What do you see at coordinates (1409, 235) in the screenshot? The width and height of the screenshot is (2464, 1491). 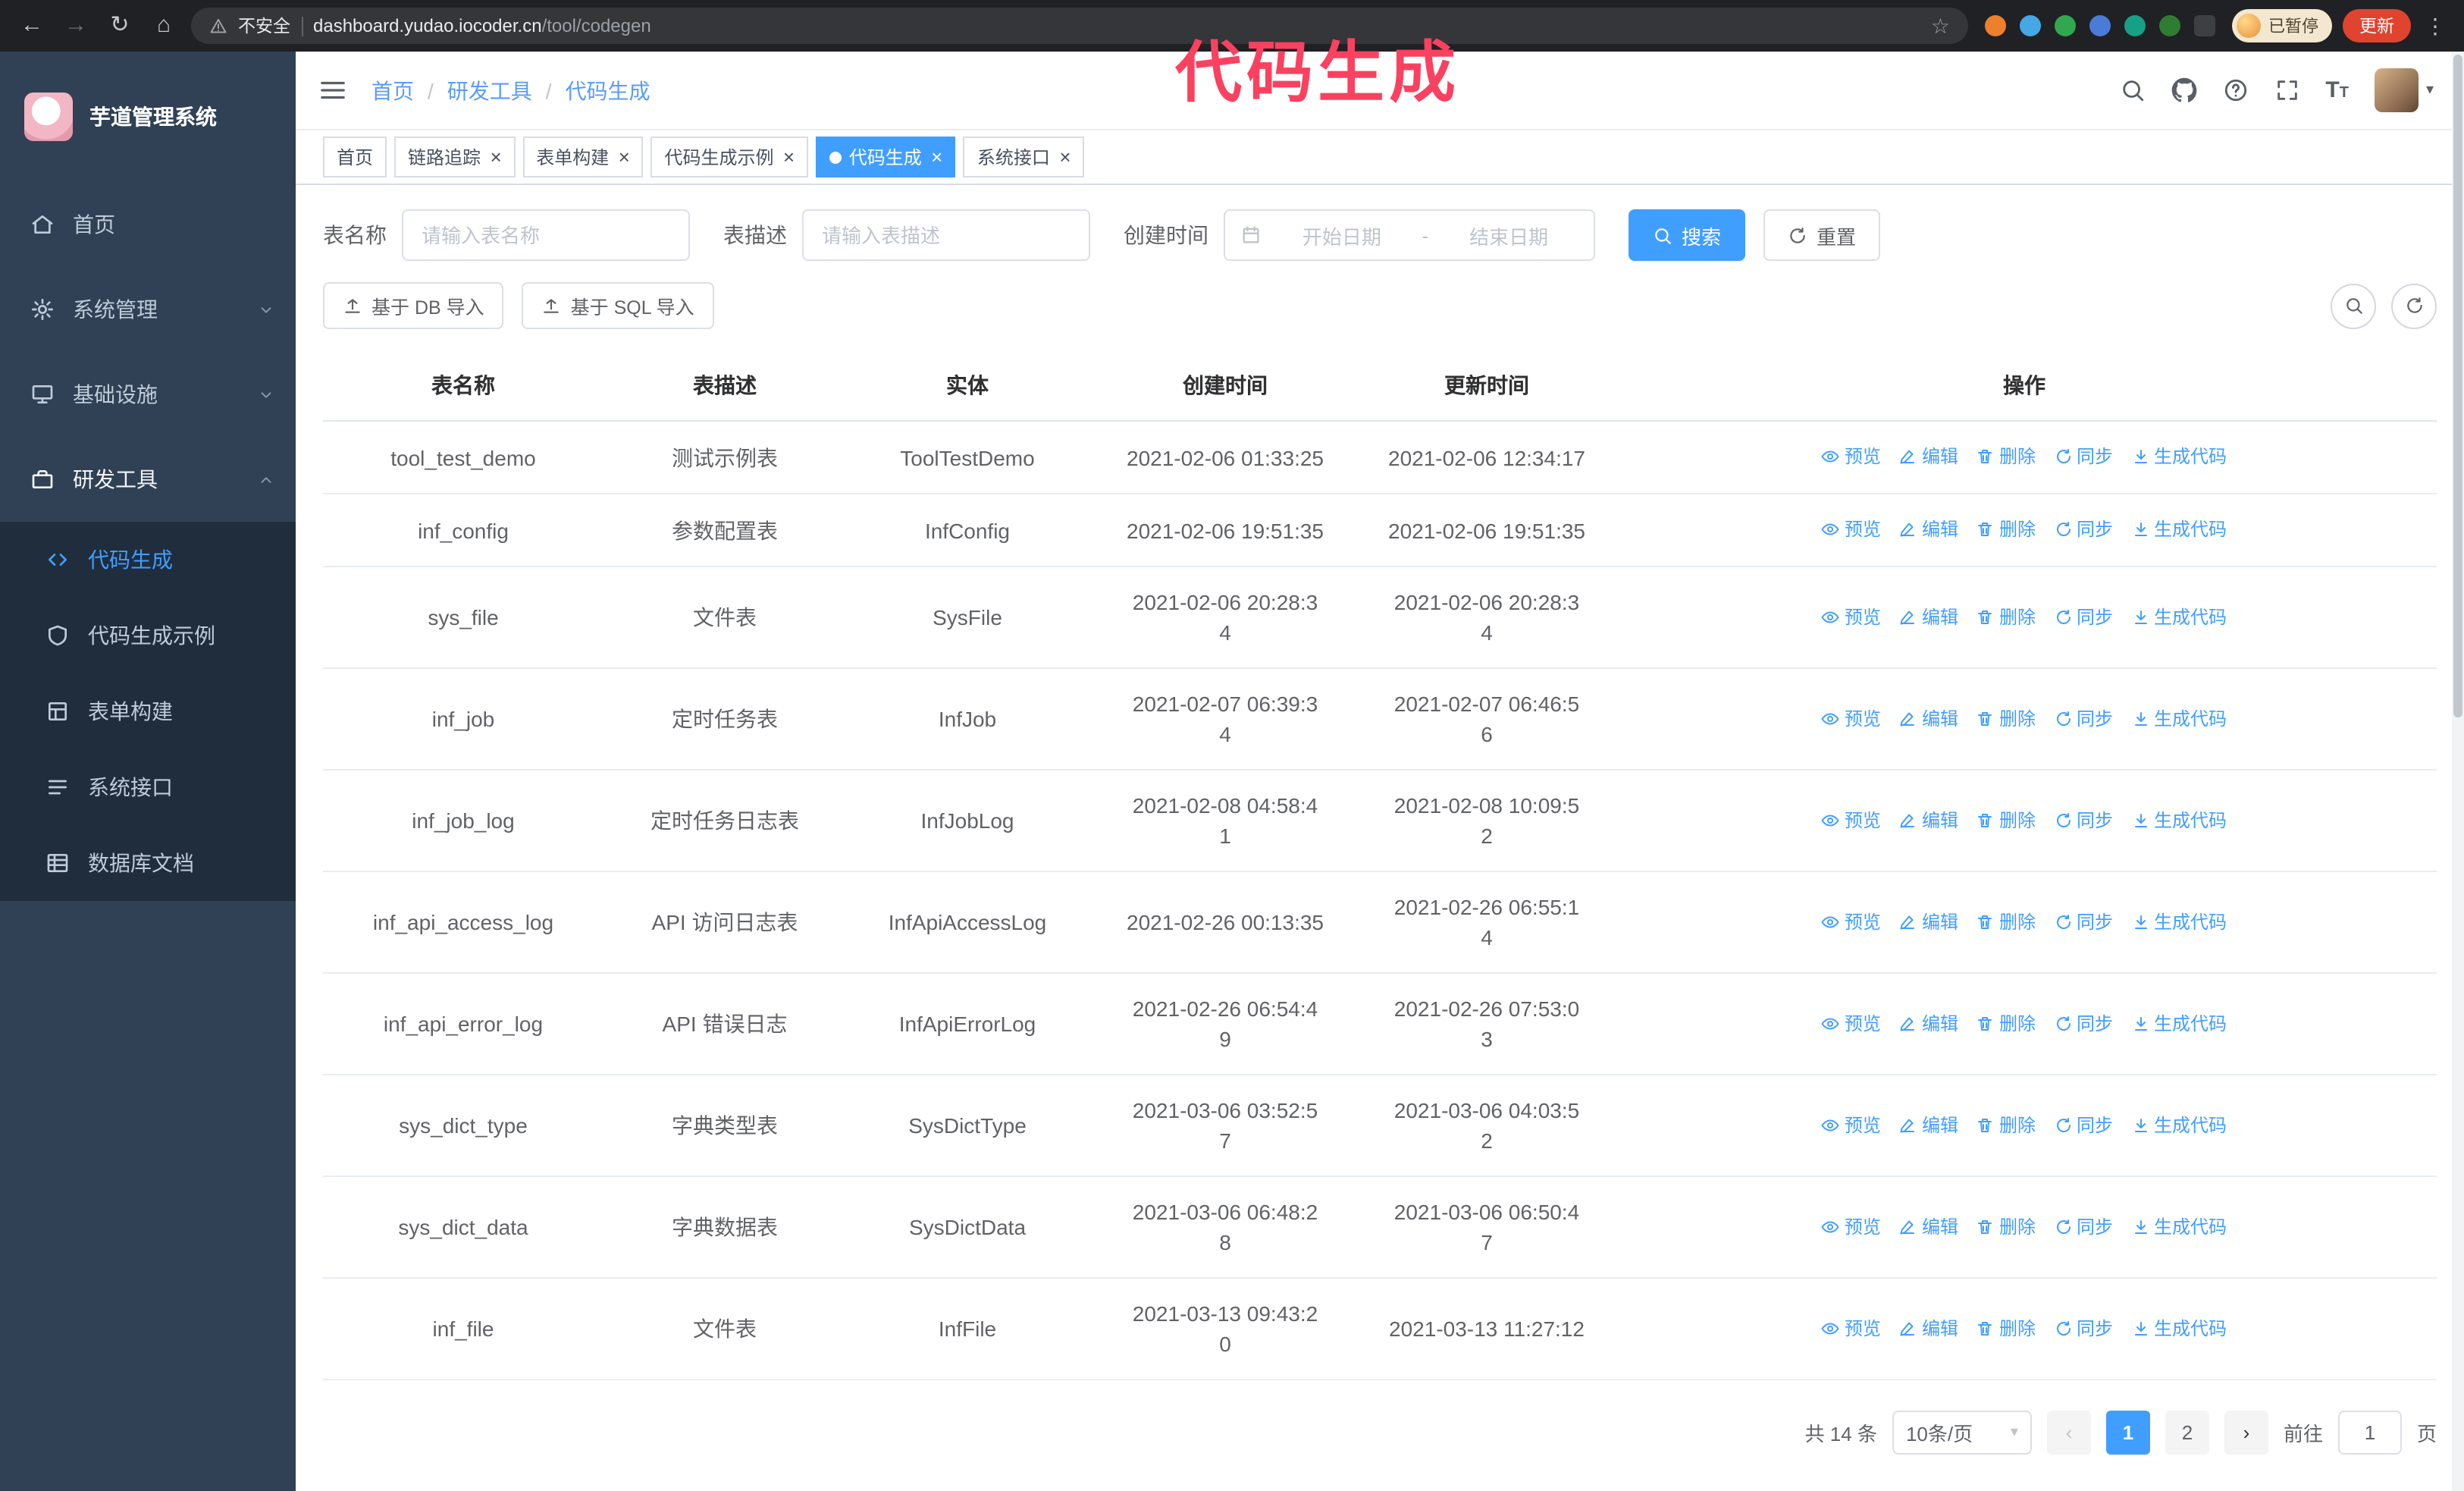 I see `date-range-picker: 开始日期 - 结束日期` at bounding box center [1409, 235].